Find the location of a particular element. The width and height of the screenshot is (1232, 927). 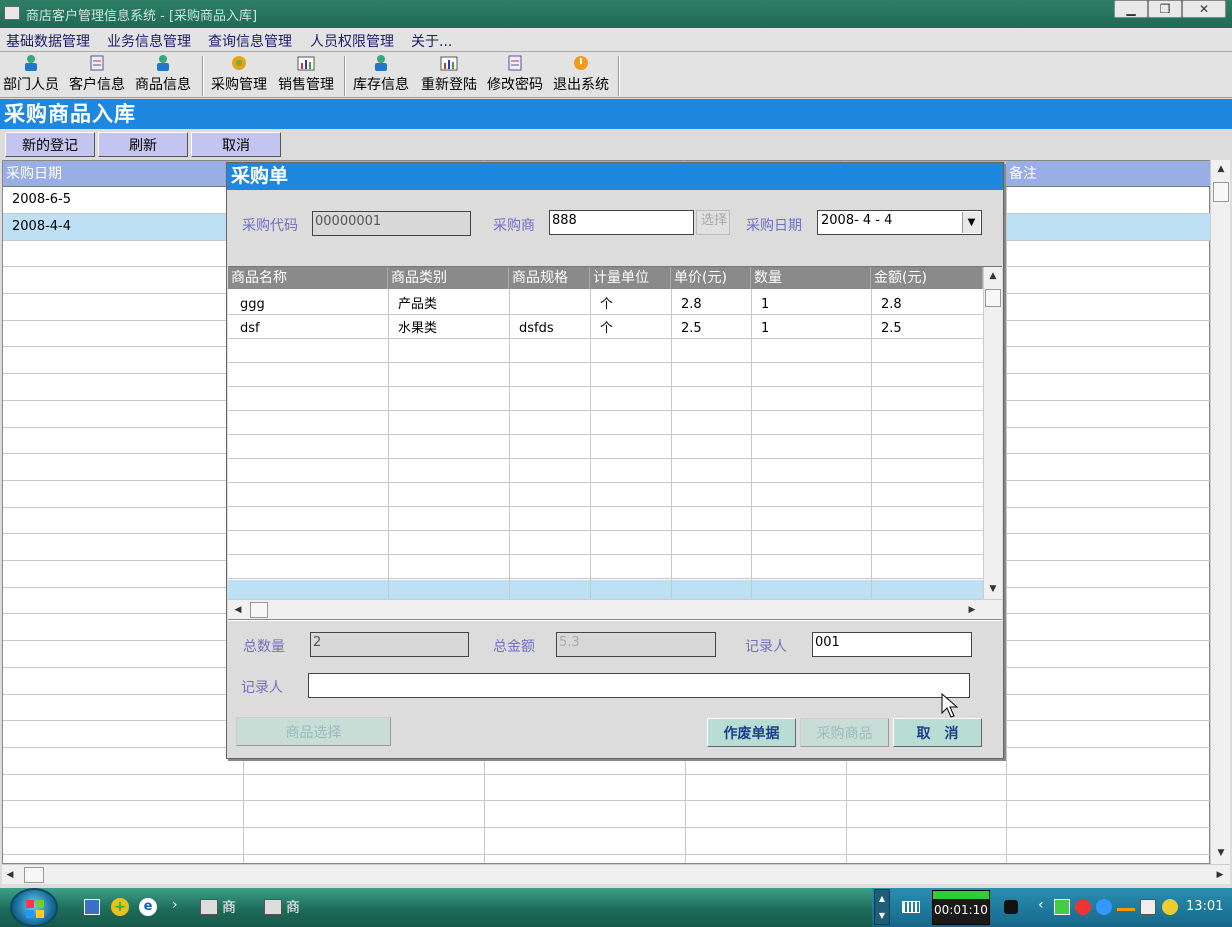

toolbar-label: 重新登陆 is located at coordinates (449, 85).